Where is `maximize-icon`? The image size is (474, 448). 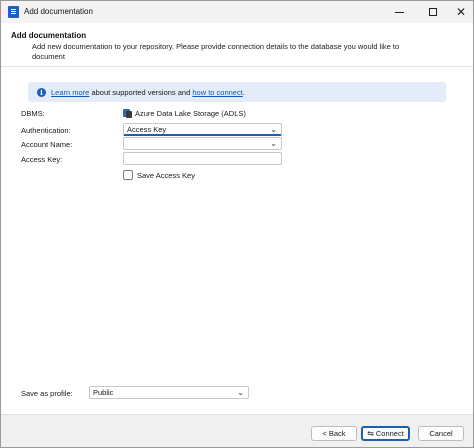
maximize-icon is located at coordinates (433, 12).